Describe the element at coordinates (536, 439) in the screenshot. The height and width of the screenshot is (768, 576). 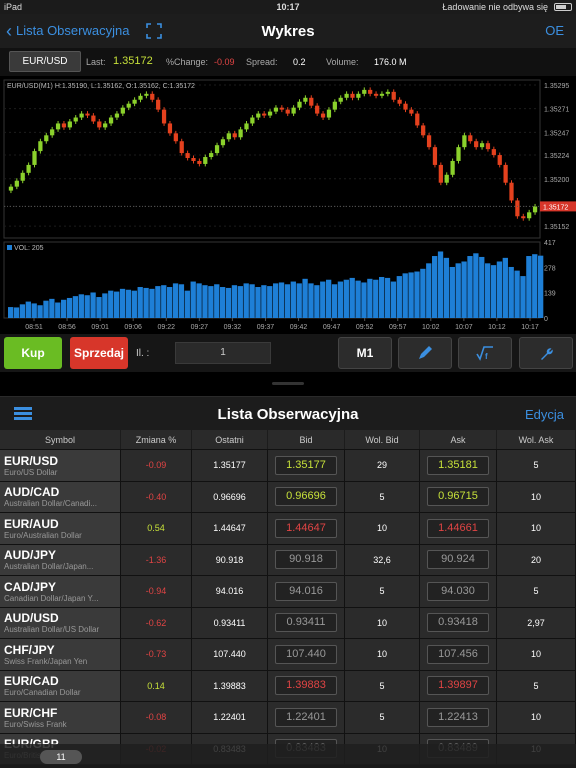
I see `col-ask-volume: Wol. Ask` at that location.